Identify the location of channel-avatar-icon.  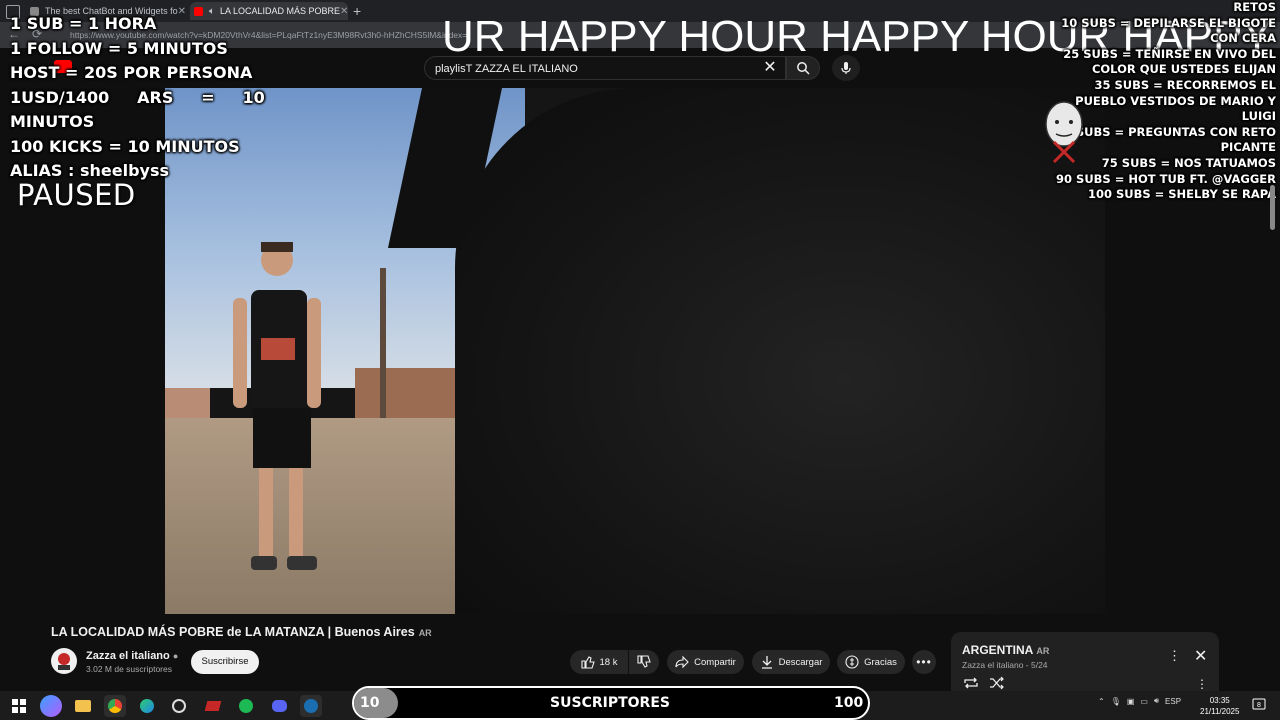
(64, 661).